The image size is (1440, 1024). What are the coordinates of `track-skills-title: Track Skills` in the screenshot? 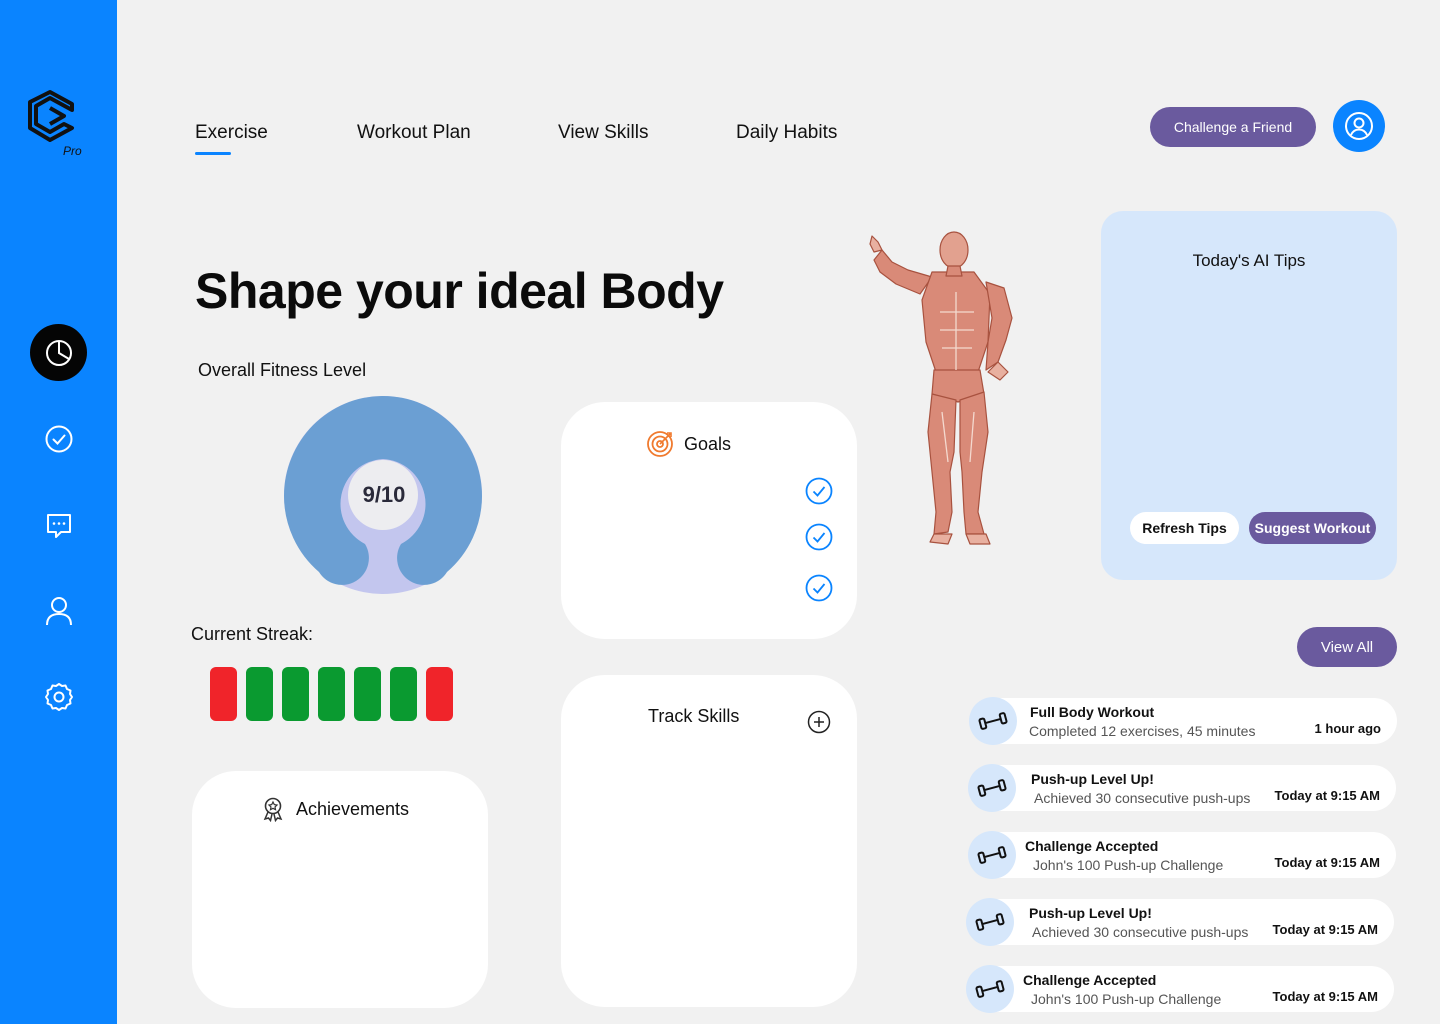 It's located at (694, 716).